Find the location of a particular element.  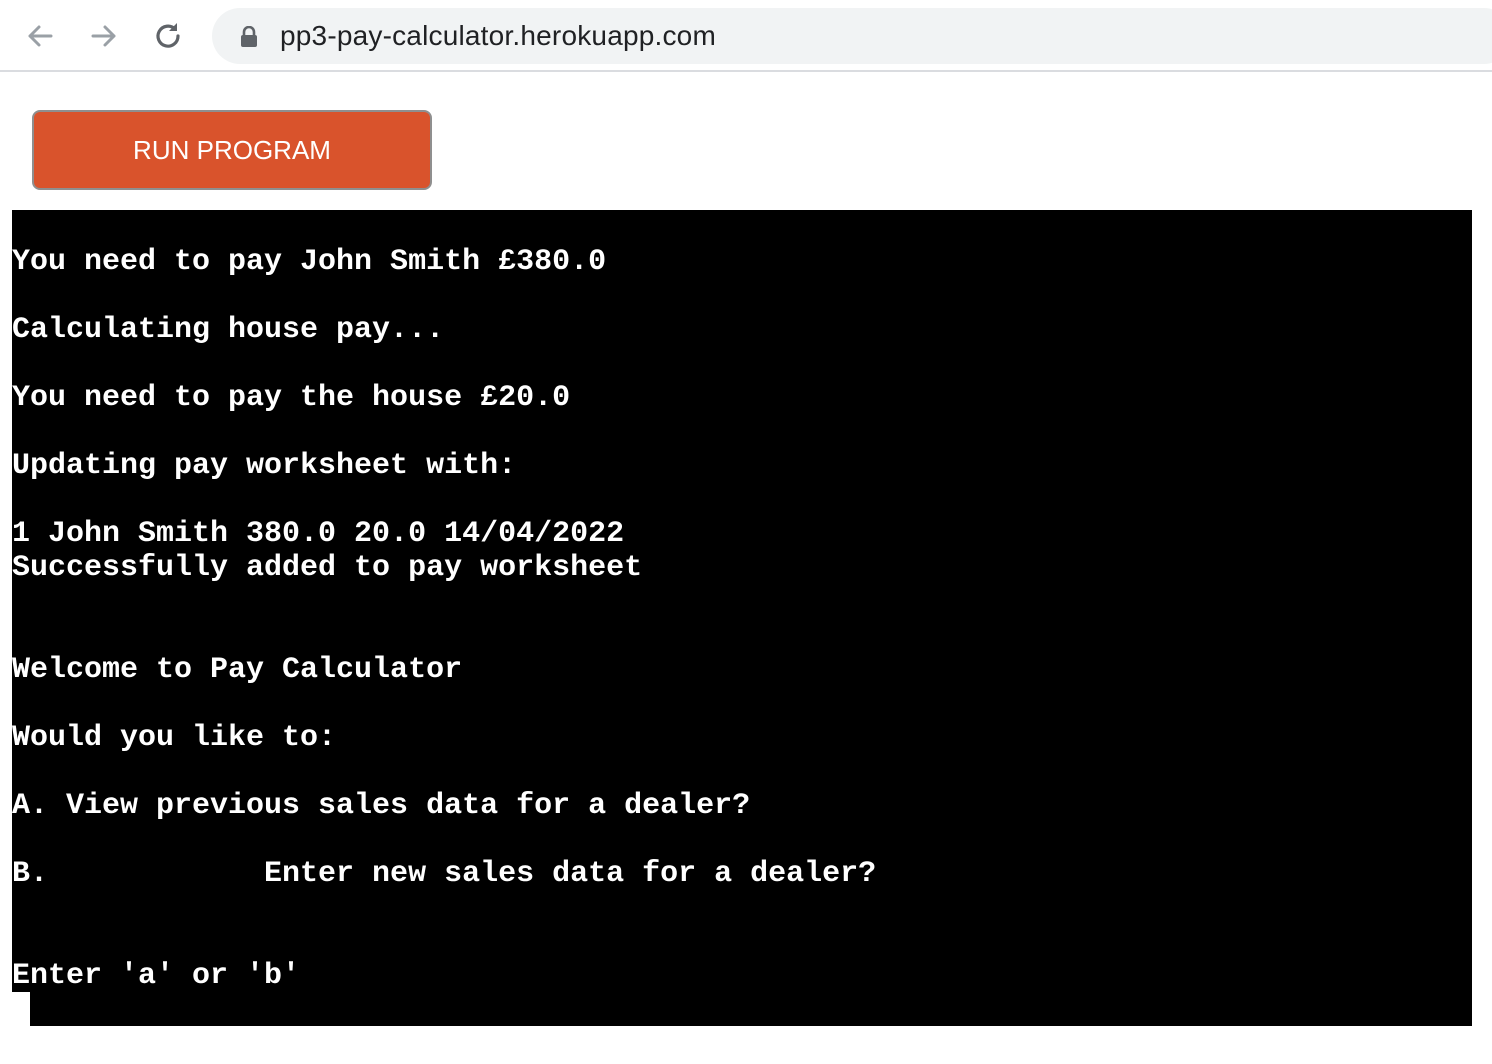

terminal-line: B. Enter new sales data for a dealer? is located at coordinates (444, 874).